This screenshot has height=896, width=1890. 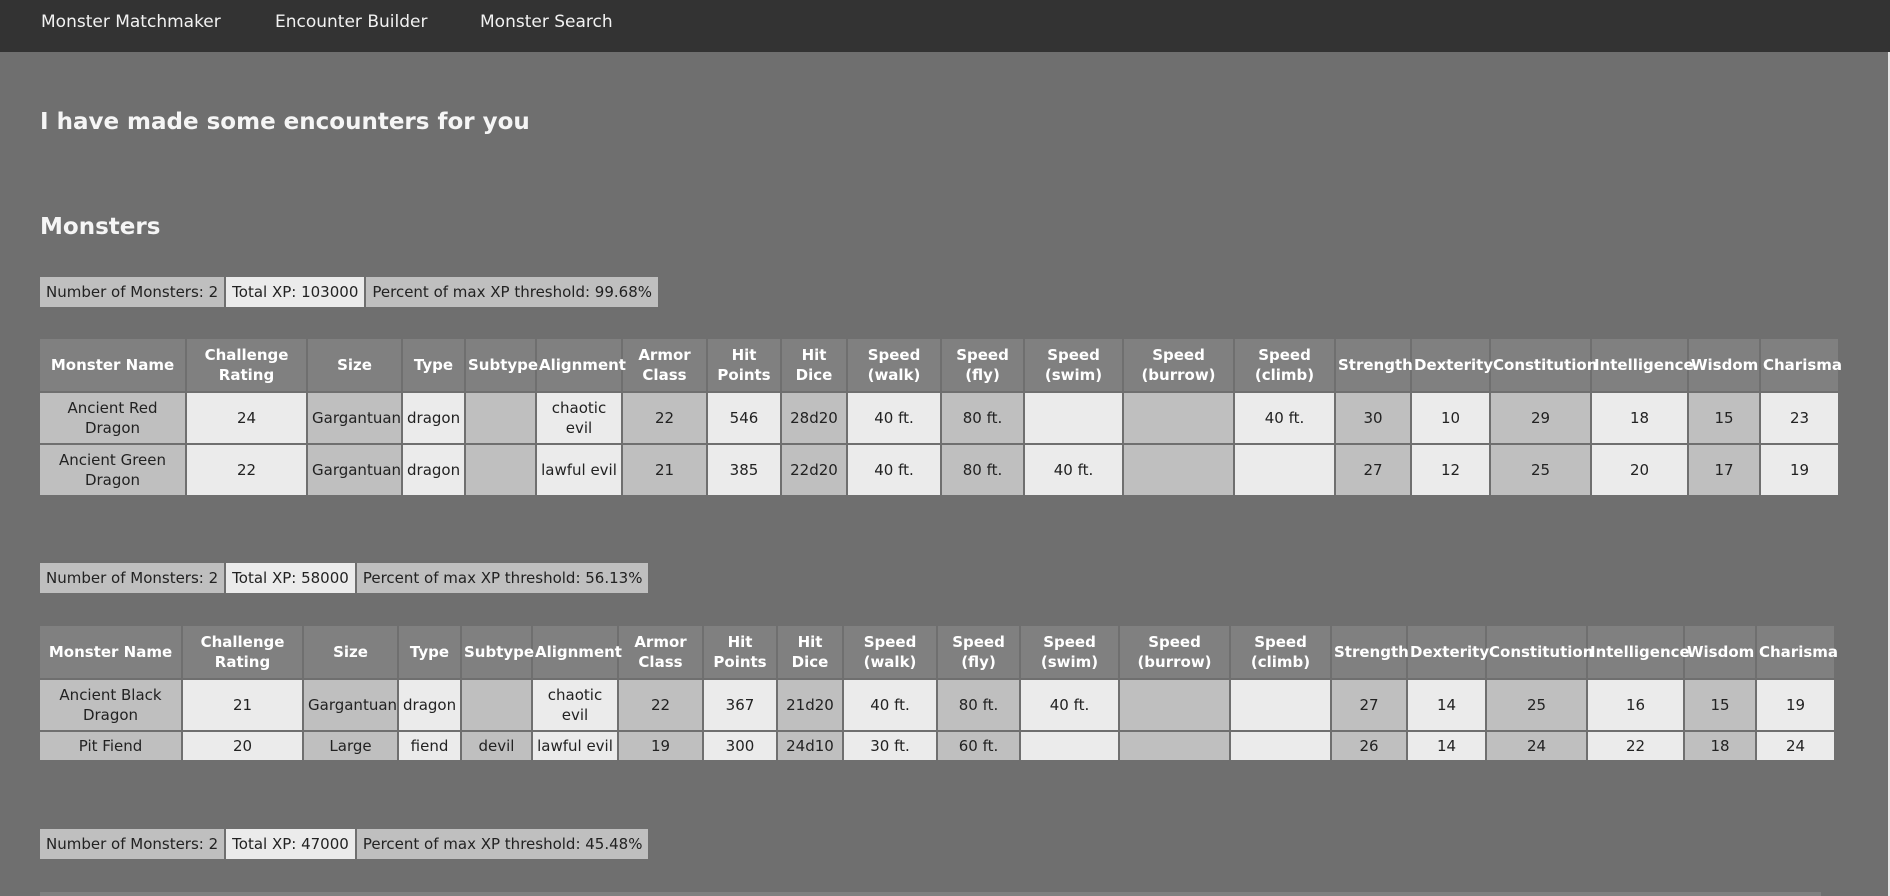 What do you see at coordinates (1446, 746) in the screenshot?
I see `cell-dexterity: 14` at bounding box center [1446, 746].